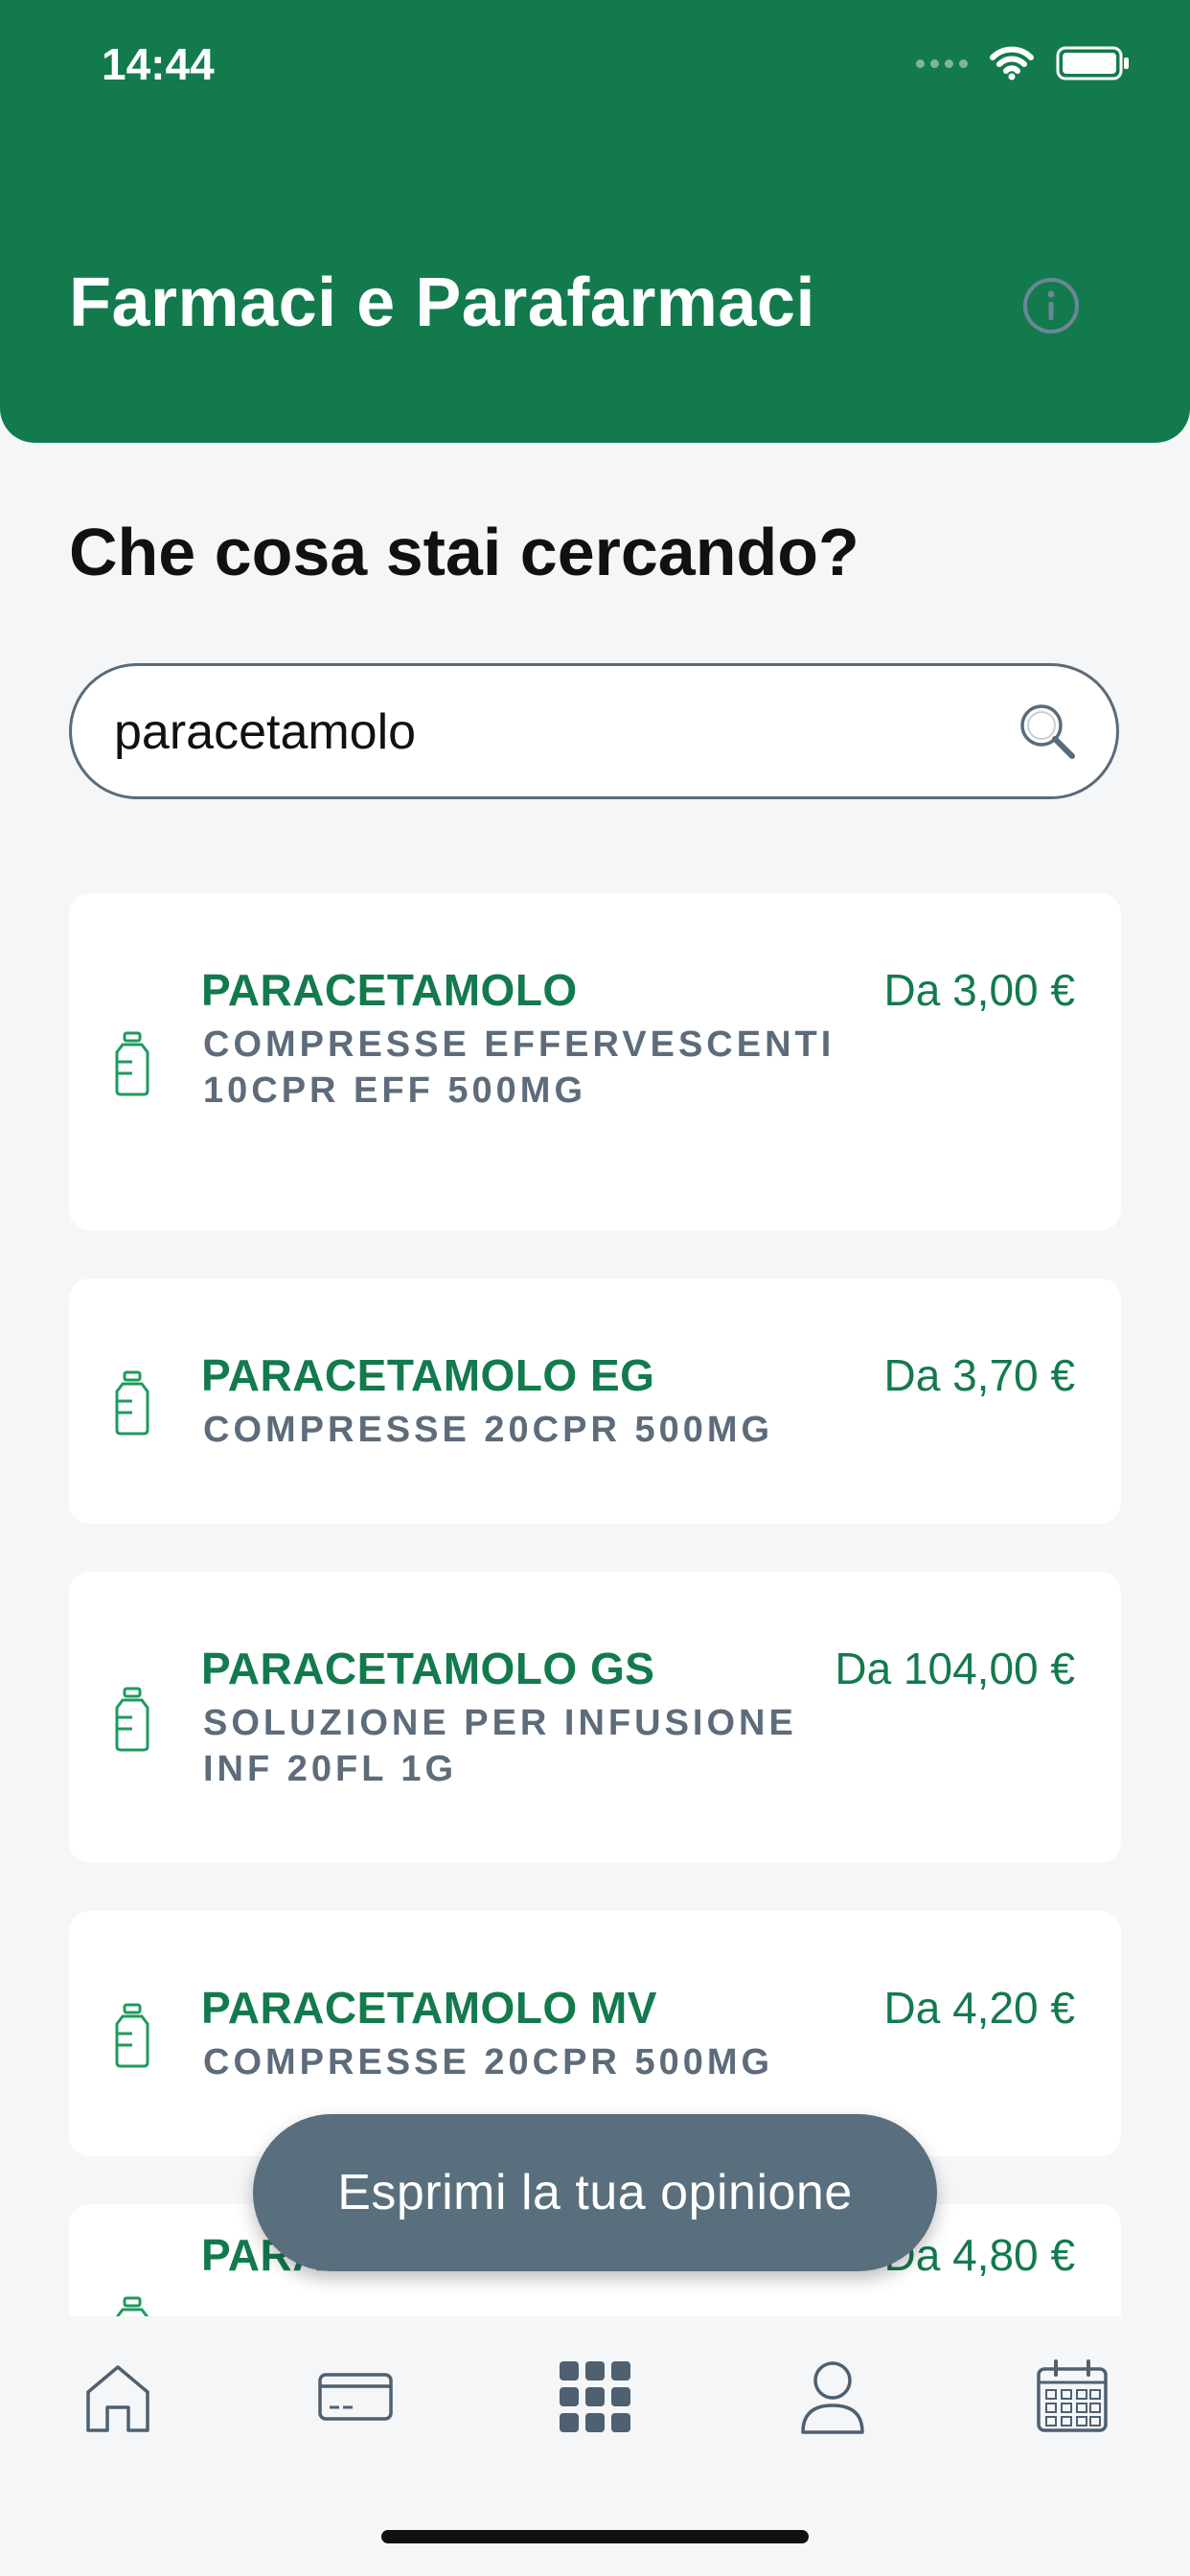 The width and height of the screenshot is (1190, 2576). What do you see at coordinates (500, 1746) in the screenshot?
I see `product-description: SOLUZIONE PER INFUSIONE INF 20FL 1G` at bounding box center [500, 1746].